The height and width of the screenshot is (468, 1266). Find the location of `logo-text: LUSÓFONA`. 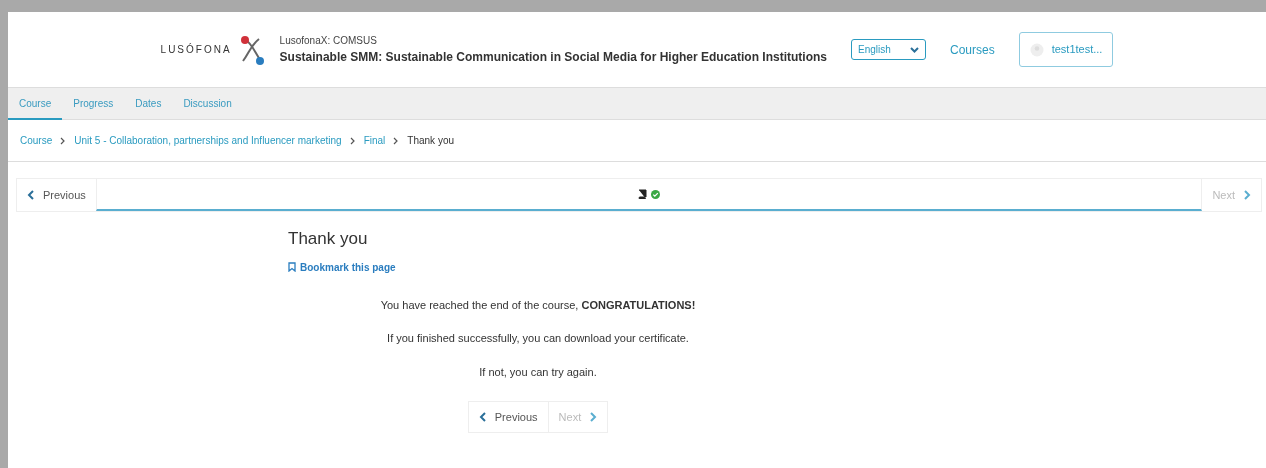

logo-text: LUSÓFONA is located at coordinates (196, 49).